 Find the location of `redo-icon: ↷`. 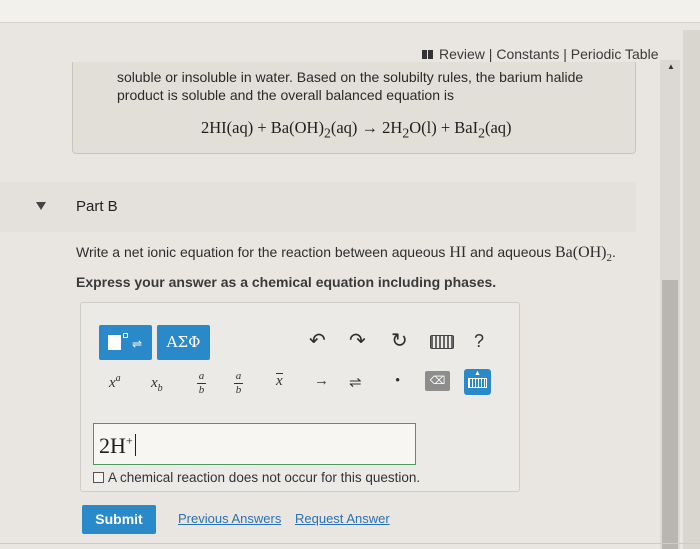

redo-icon: ↷ is located at coordinates (357, 341).